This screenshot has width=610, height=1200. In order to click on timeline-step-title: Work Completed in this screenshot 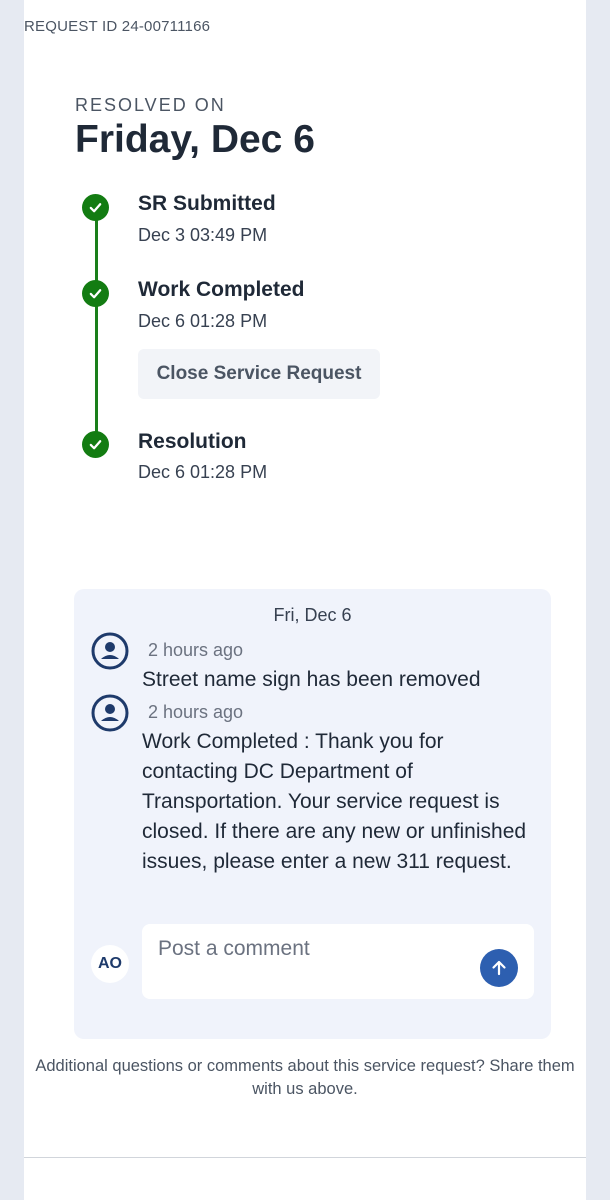, I will do `click(221, 289)`.